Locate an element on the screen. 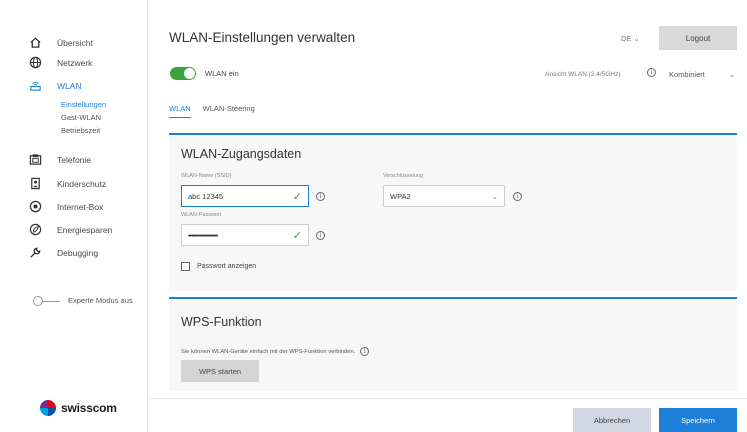 This screenshot has width=747, height=432. sidebar-item-energy-saving: Energiesparen is located at coordinates (70, 229).